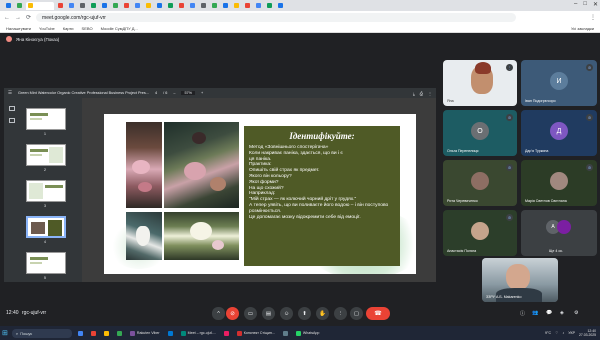 This screenshot has width=600, height=340. What do you see at coordinates (480, 183) in the screenshot?
I see `participant-tile: Рита Черевиченко ⊘` at bounding box center [480, 183].